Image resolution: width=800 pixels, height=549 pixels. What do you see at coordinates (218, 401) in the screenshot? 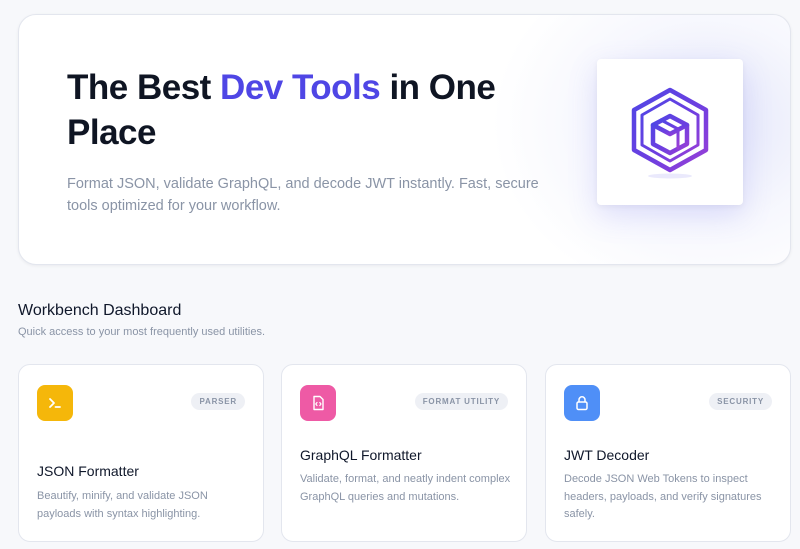
I see `badge-parser: PARSER` at bounding box center [218, 401].